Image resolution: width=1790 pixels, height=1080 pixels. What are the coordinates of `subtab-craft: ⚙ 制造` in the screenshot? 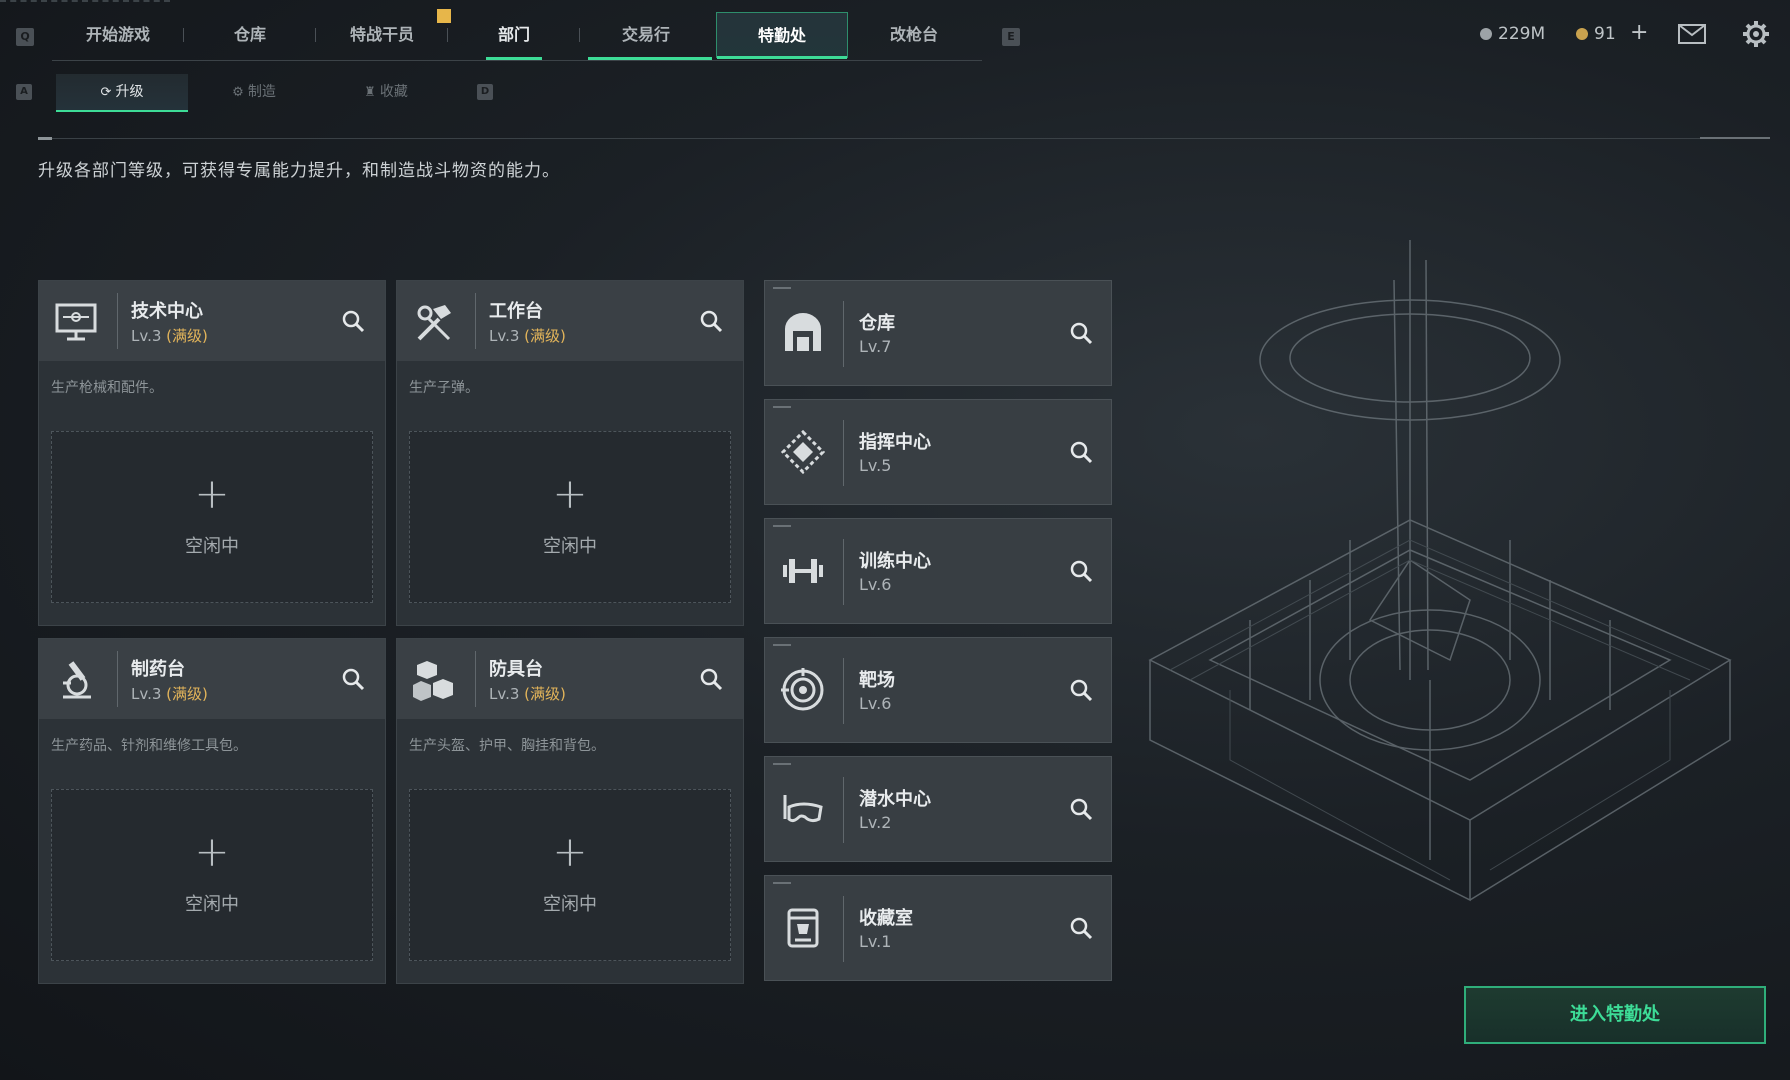 It's located at (254, 92).